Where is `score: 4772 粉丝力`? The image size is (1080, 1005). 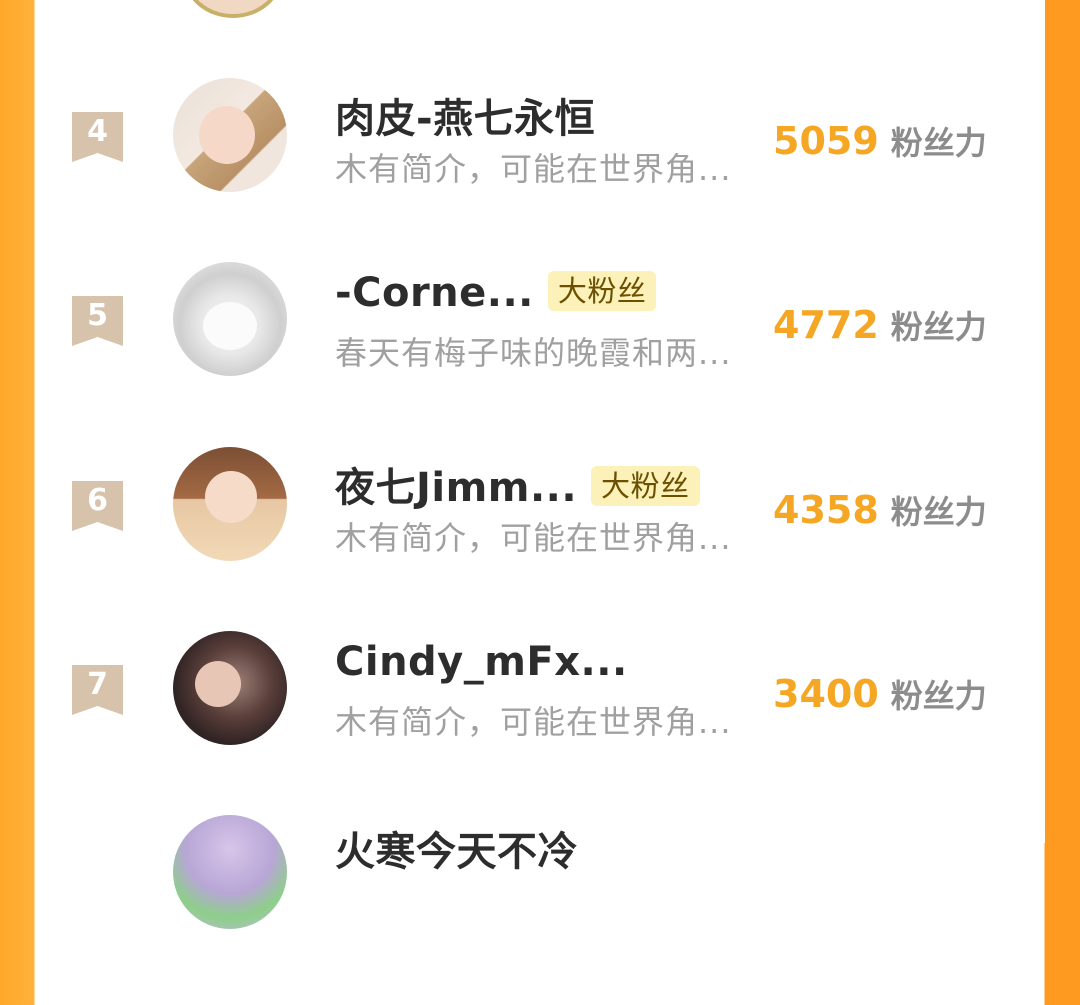
score: 4772 粉丝力 is located at coordinates (880, 325).